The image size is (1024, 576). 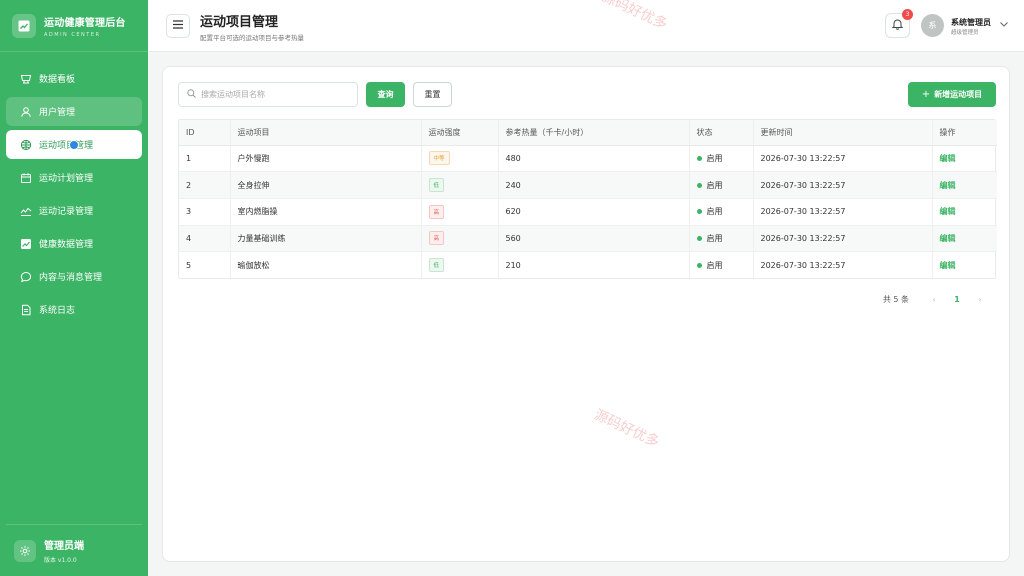 What do you see at coordinates (980, 299) in the screenshot?
I see `next-page-button: ›` at bounding box center [980, 299].